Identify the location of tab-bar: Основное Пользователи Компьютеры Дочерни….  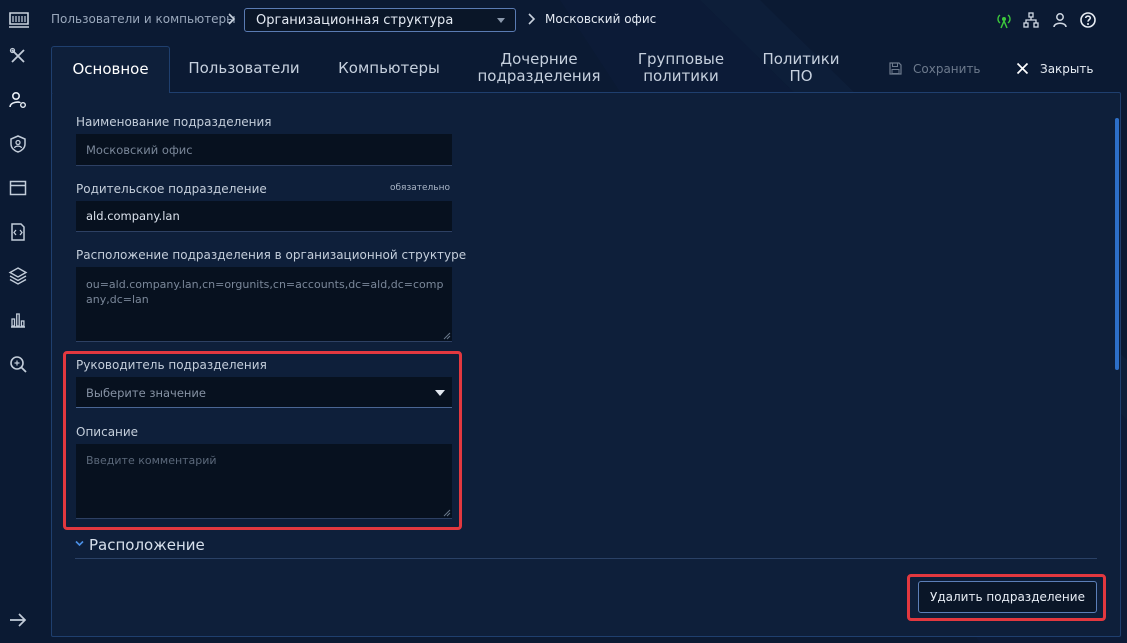
(586, 69).